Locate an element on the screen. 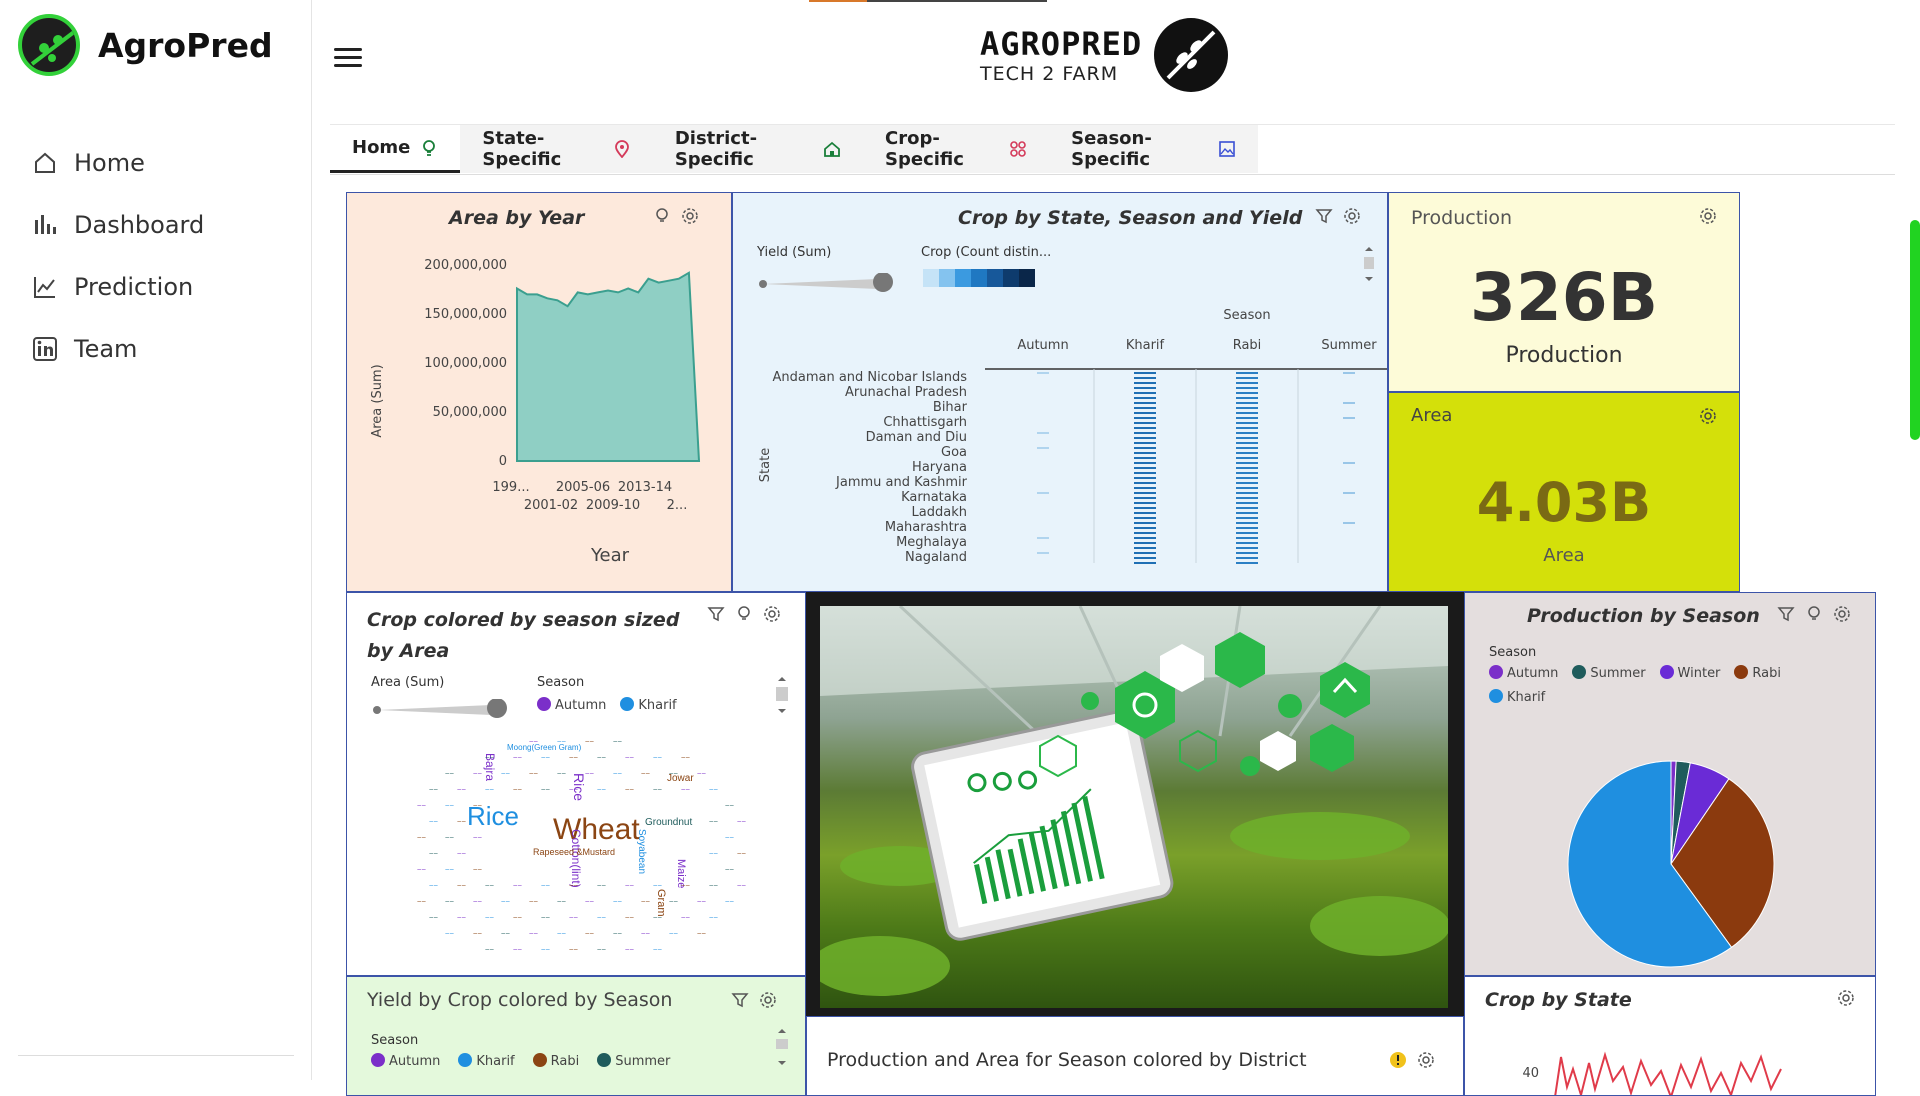  molecule-icon is located at coordinates (1018, 149).